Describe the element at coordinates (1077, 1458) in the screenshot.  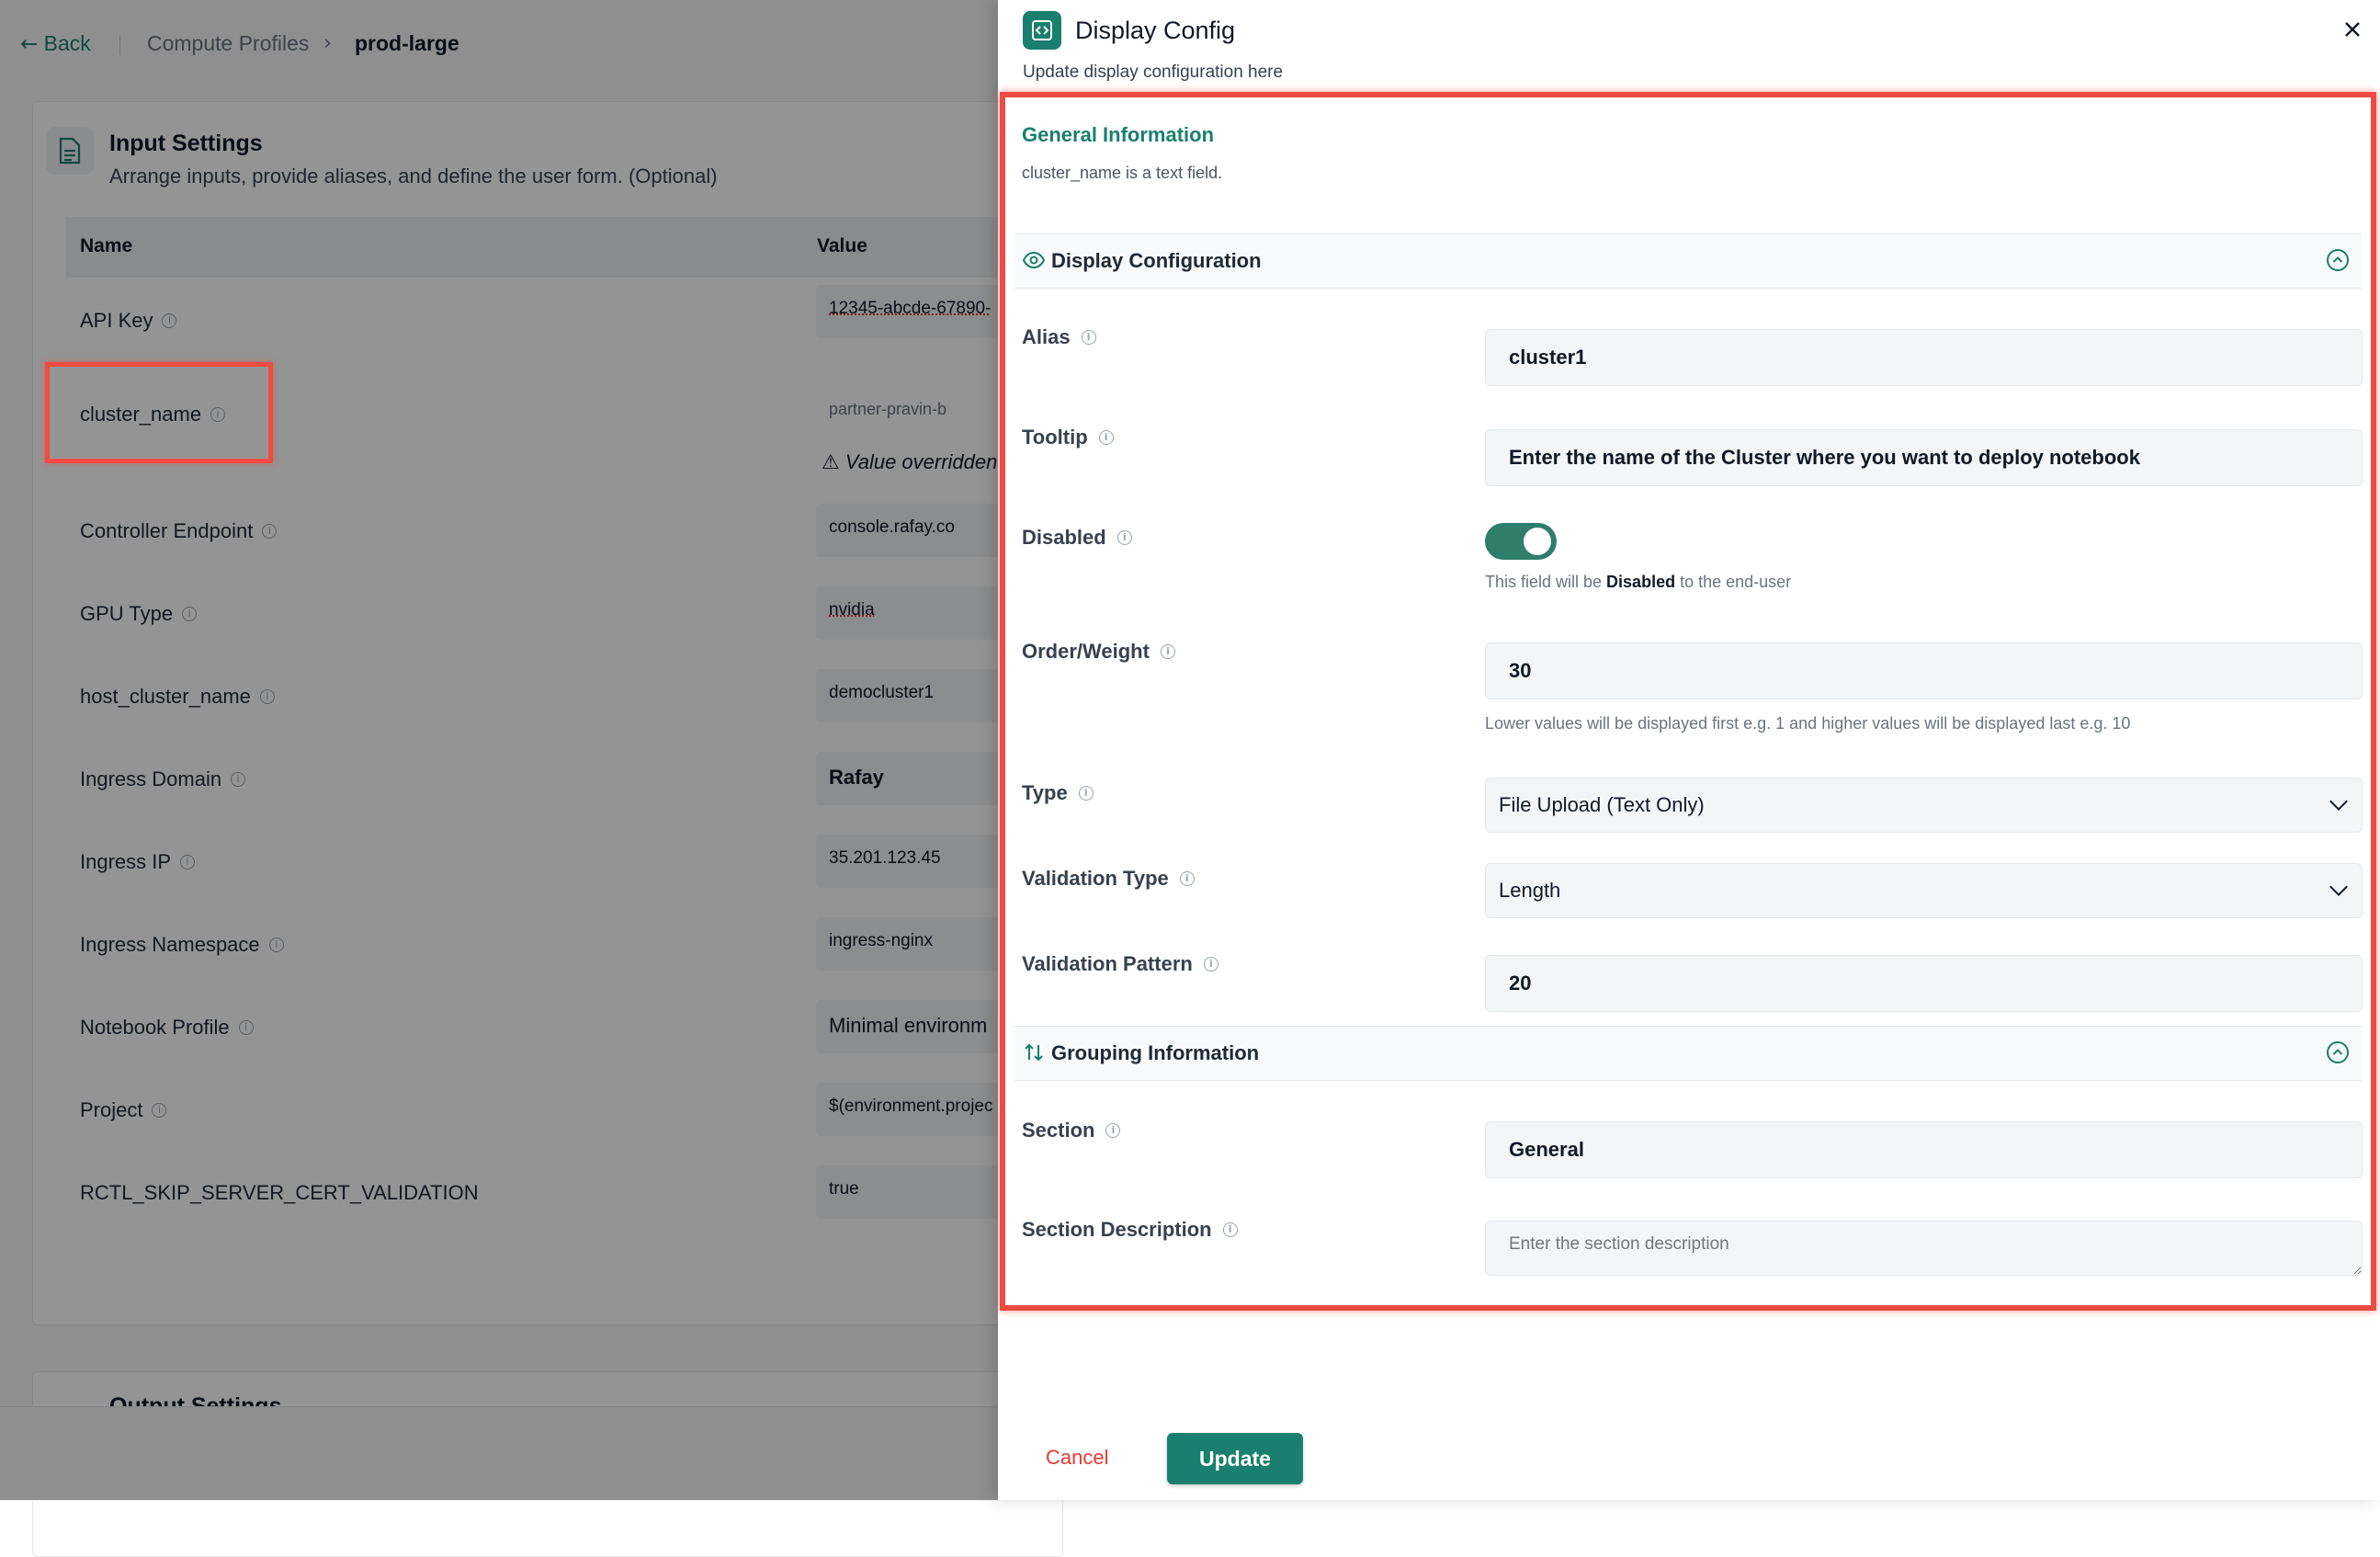
I see `cancel-button: Cancel` at that location.